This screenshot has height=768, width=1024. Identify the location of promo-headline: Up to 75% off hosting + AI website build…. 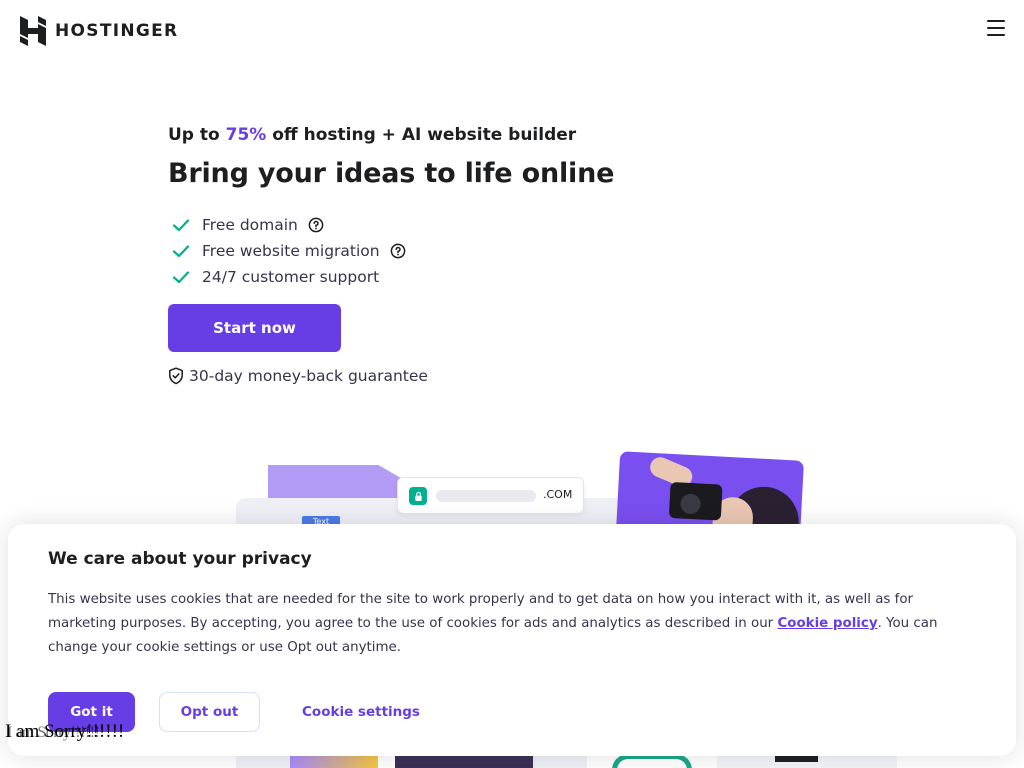
(372, 135).